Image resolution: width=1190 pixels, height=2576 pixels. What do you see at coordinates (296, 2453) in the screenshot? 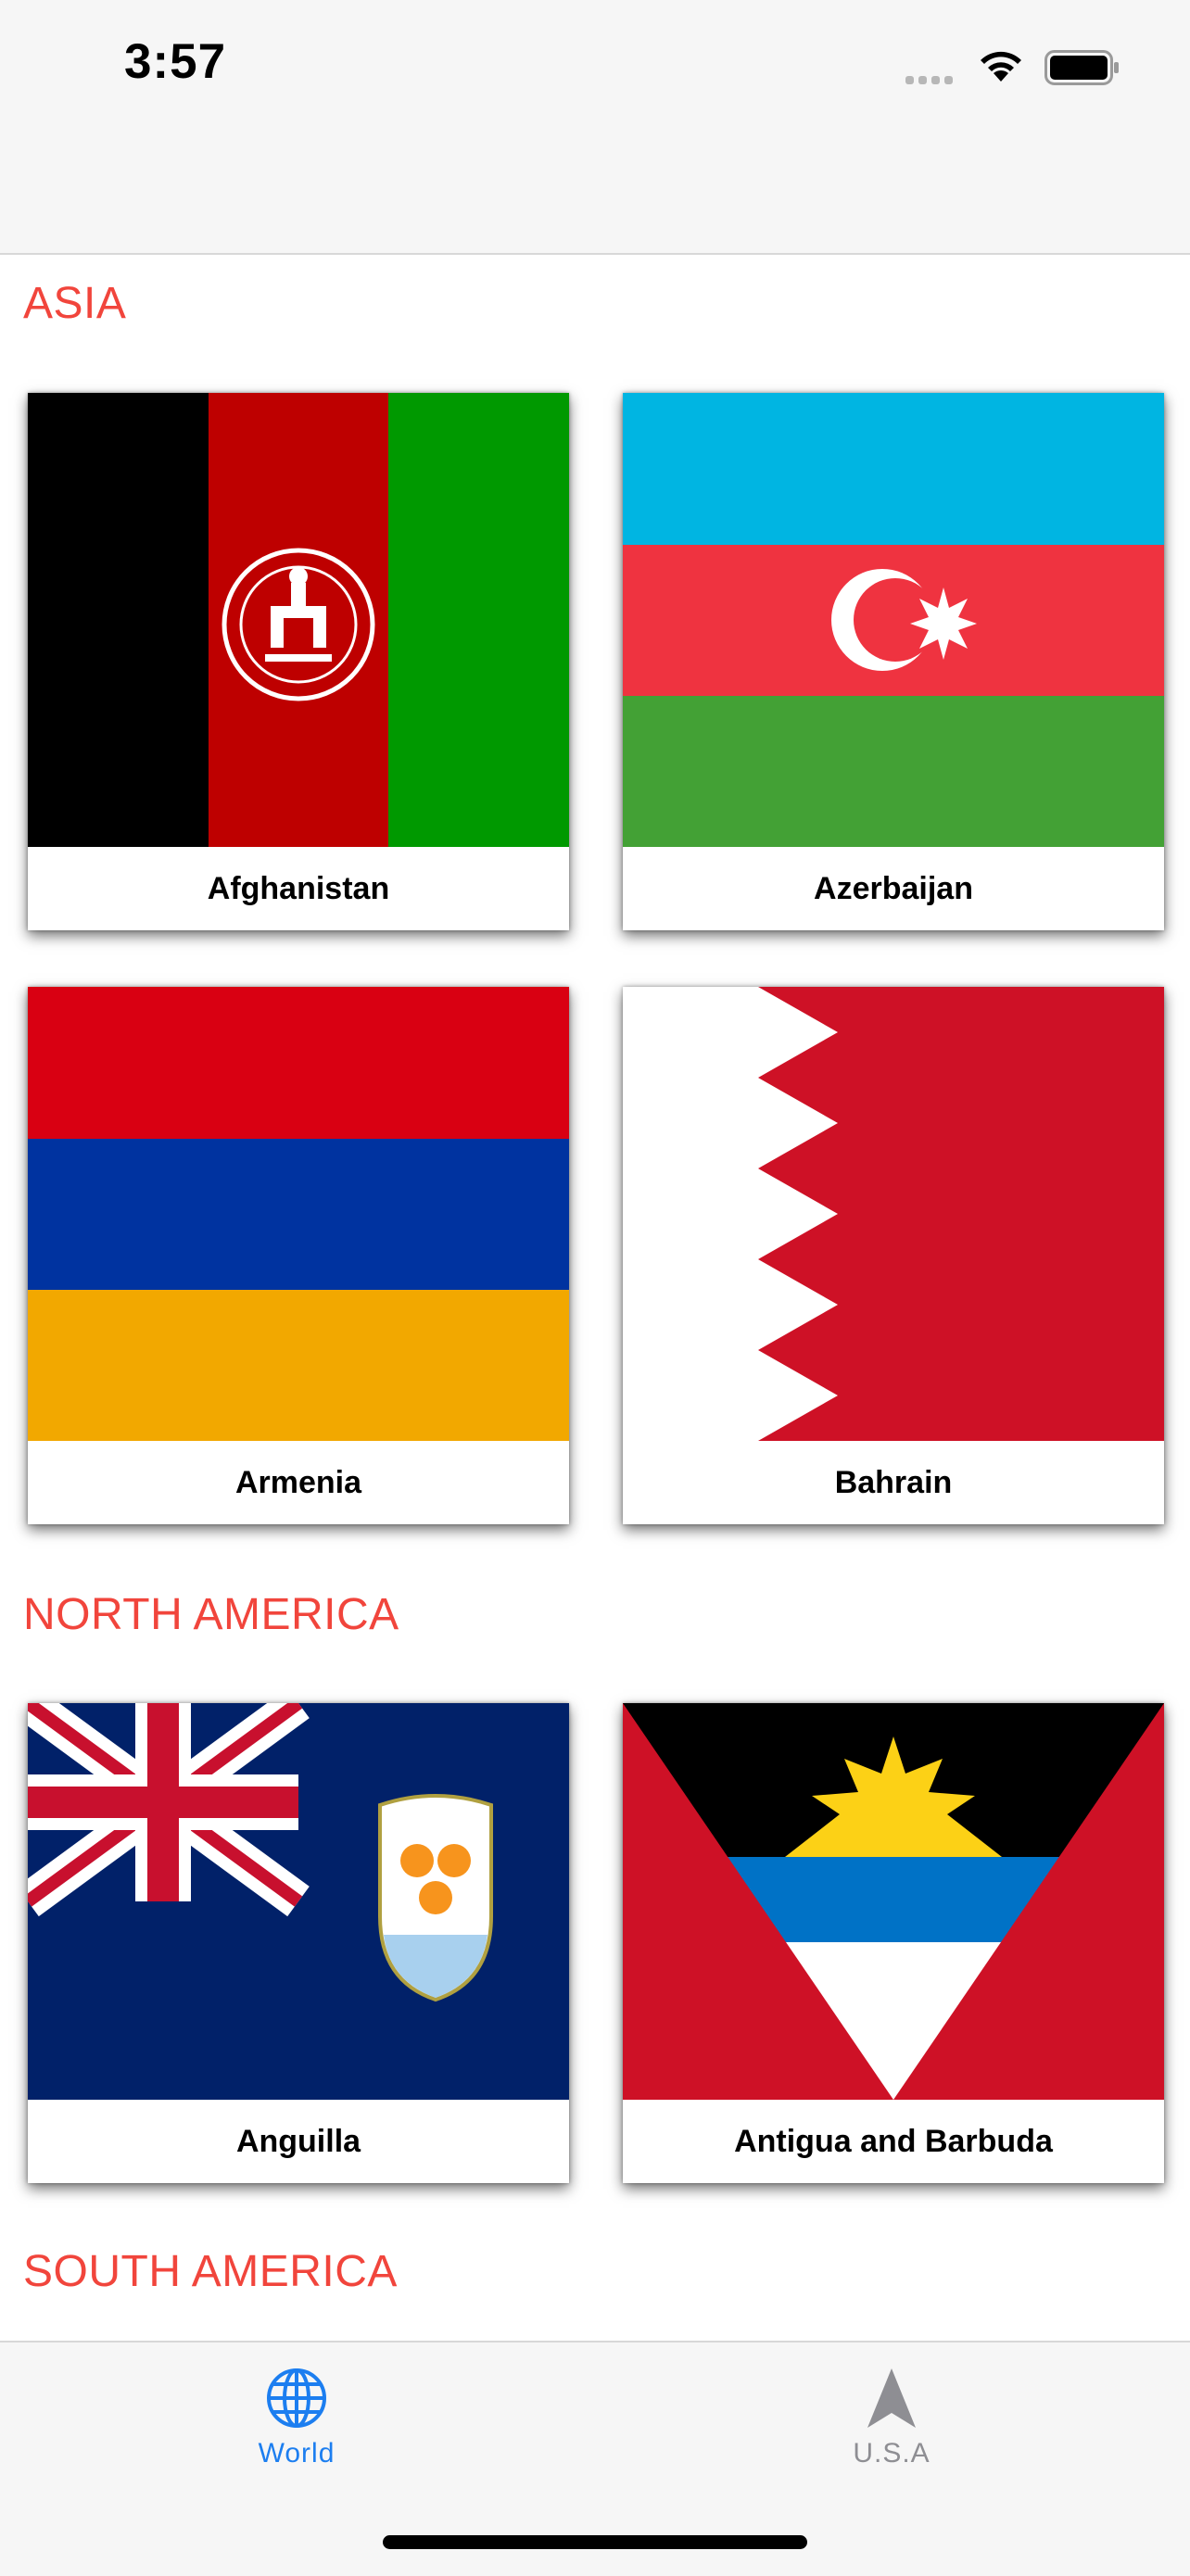
I see `tab-world-label: World` at bounding box center [296, 2453].